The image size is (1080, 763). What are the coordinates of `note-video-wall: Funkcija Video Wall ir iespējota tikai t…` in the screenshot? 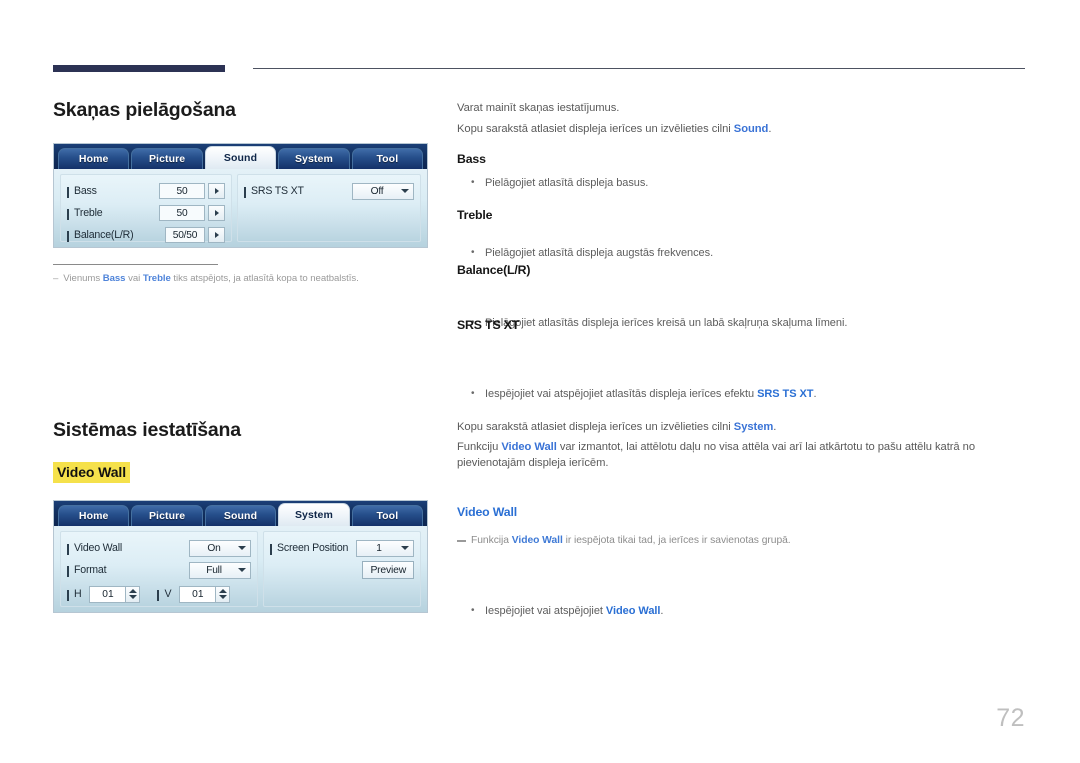 It's located at (742, 540).